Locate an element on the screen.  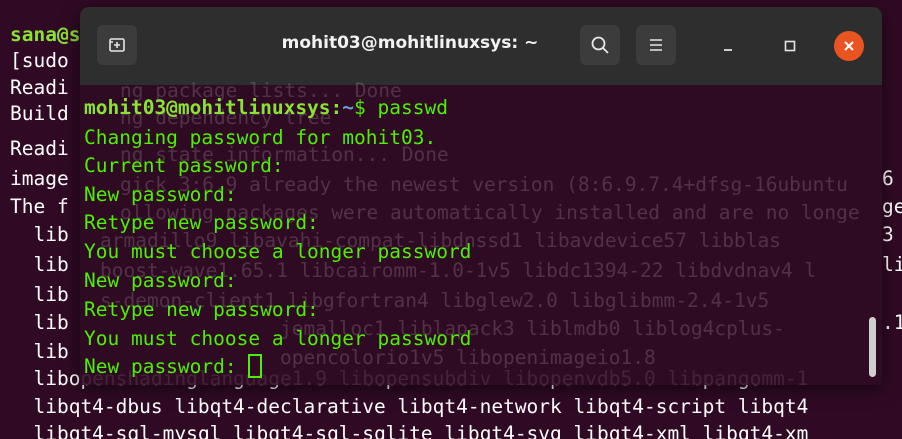
output-line: Current password: is located at coordinates (184, 165).